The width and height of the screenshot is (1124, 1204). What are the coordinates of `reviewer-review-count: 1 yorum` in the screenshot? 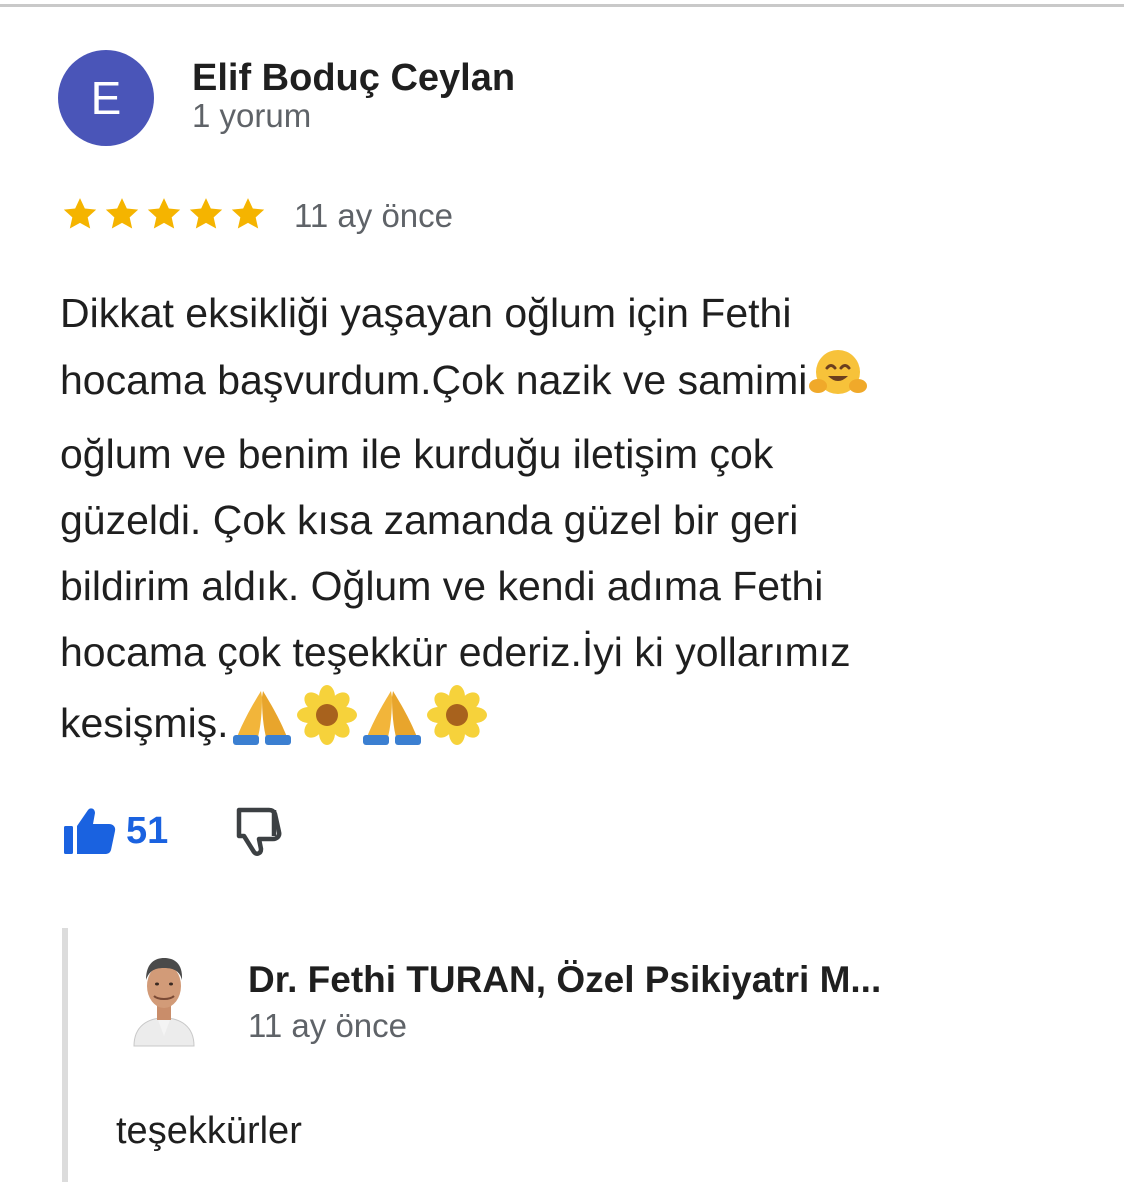 It's located at (252, 115).